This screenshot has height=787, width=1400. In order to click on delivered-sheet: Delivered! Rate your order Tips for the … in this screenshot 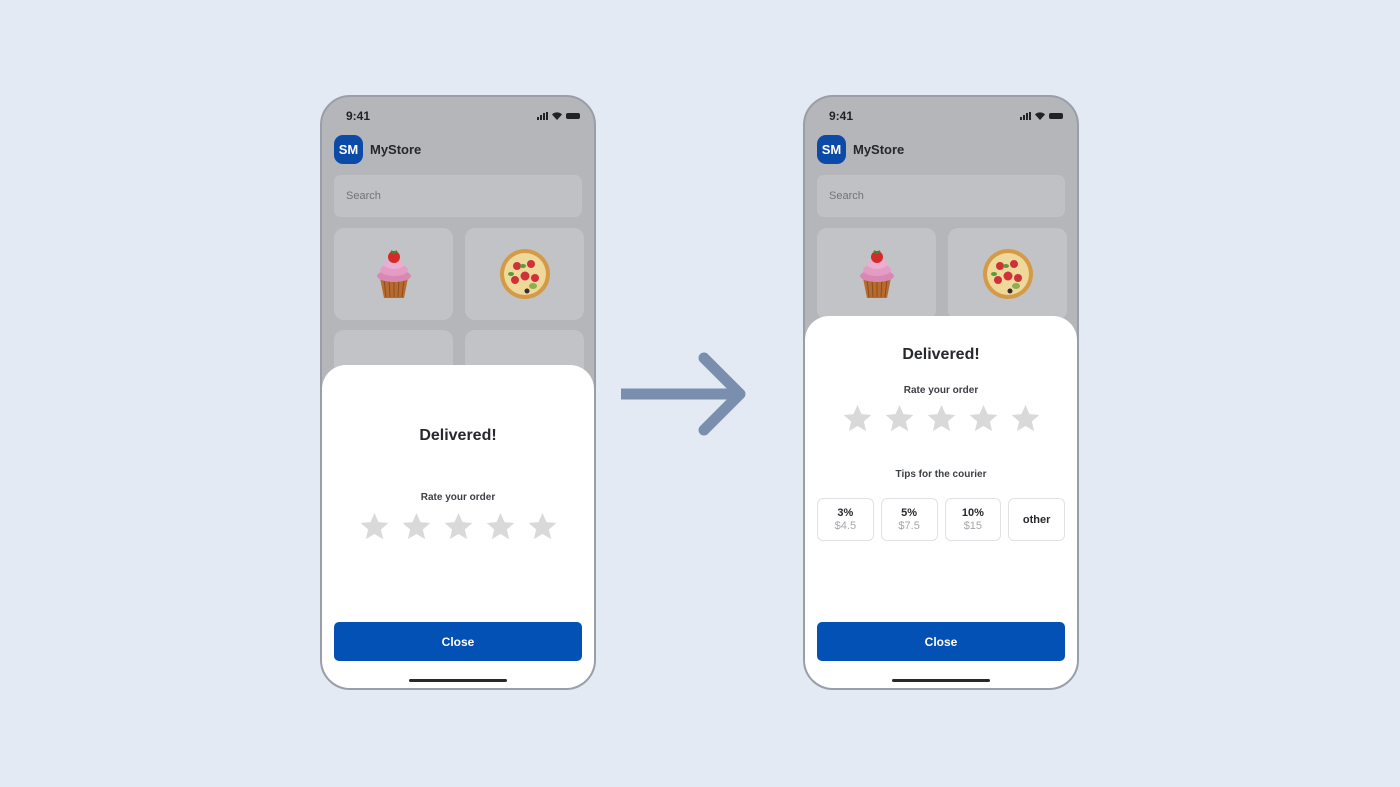, I will do `click(941, 502)`.